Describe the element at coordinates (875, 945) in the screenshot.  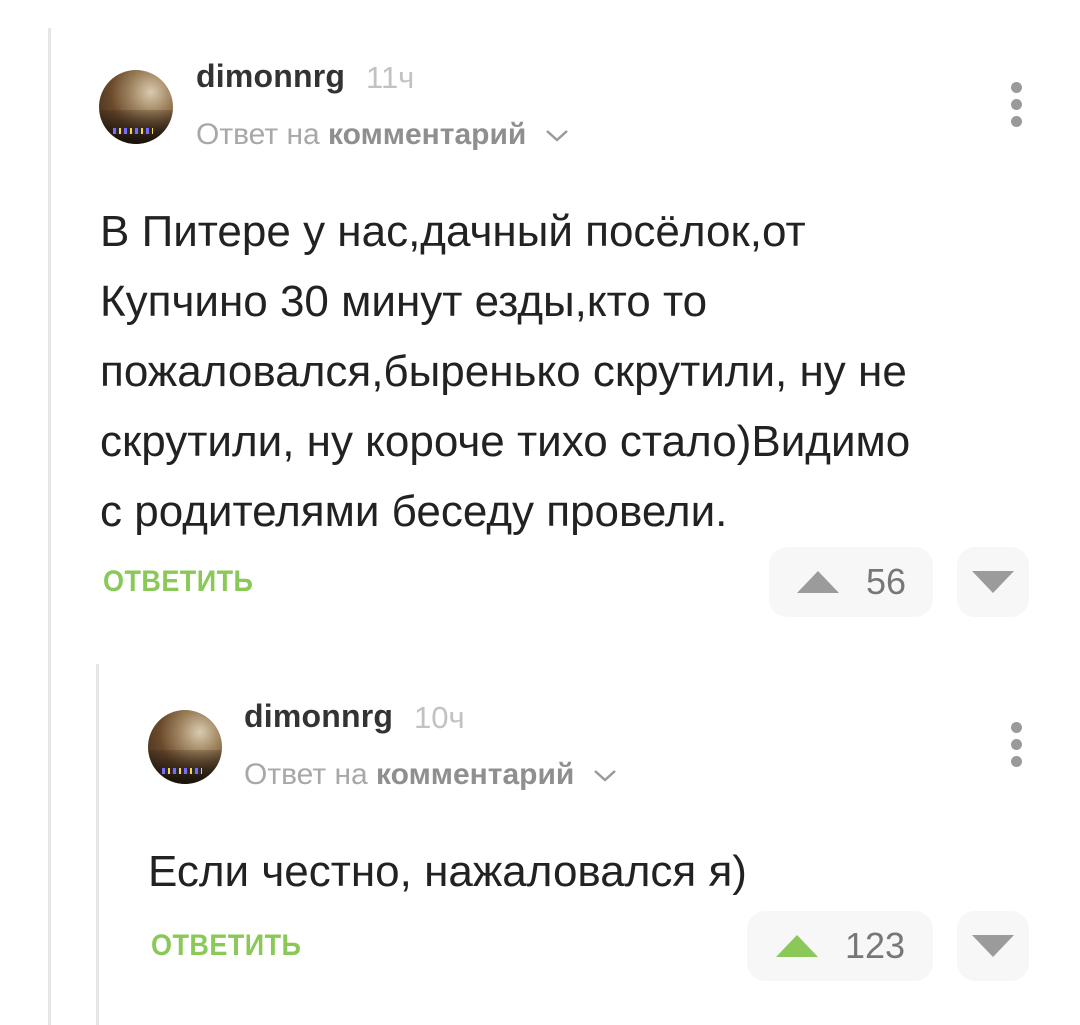
I see `rating-count: 123` at that location.